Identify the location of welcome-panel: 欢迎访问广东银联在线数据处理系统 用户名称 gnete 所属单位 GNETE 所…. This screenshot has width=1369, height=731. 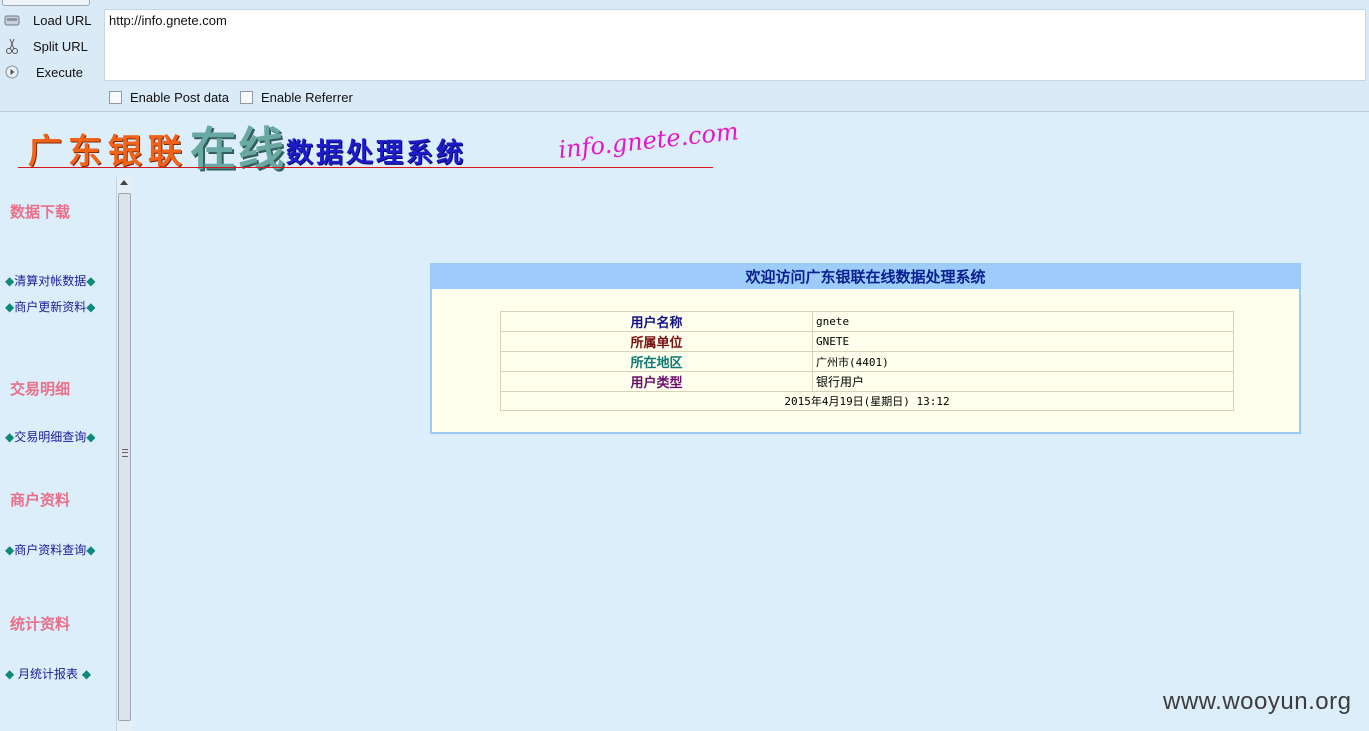
(865, 348).